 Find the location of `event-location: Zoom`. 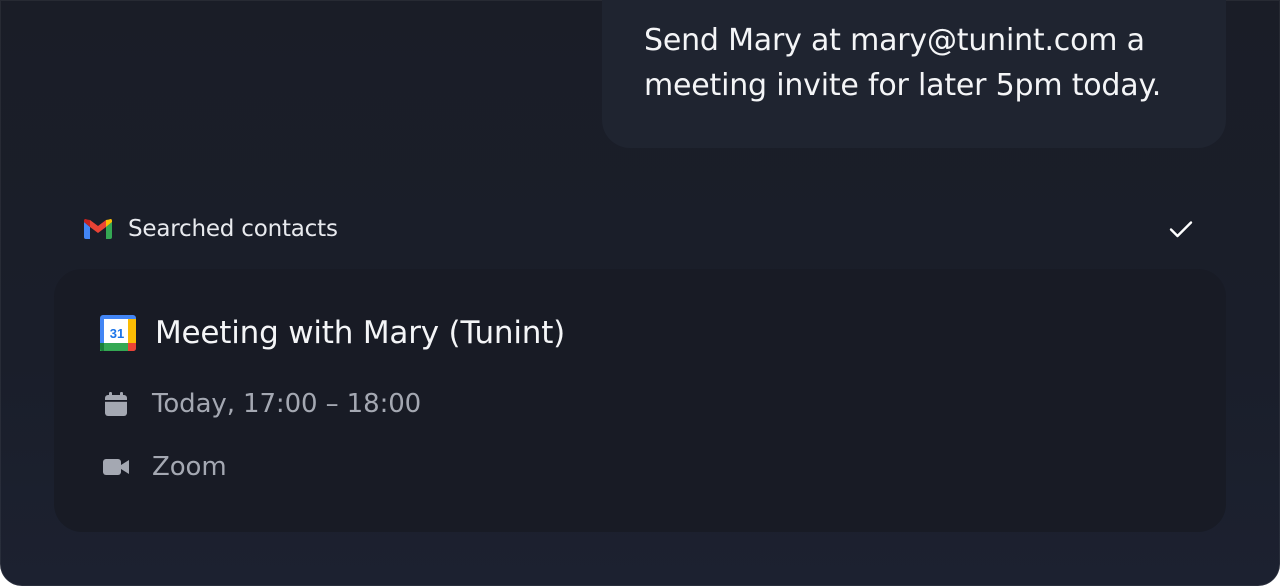

event-location: Zoom is located at coordinates (189, 467).